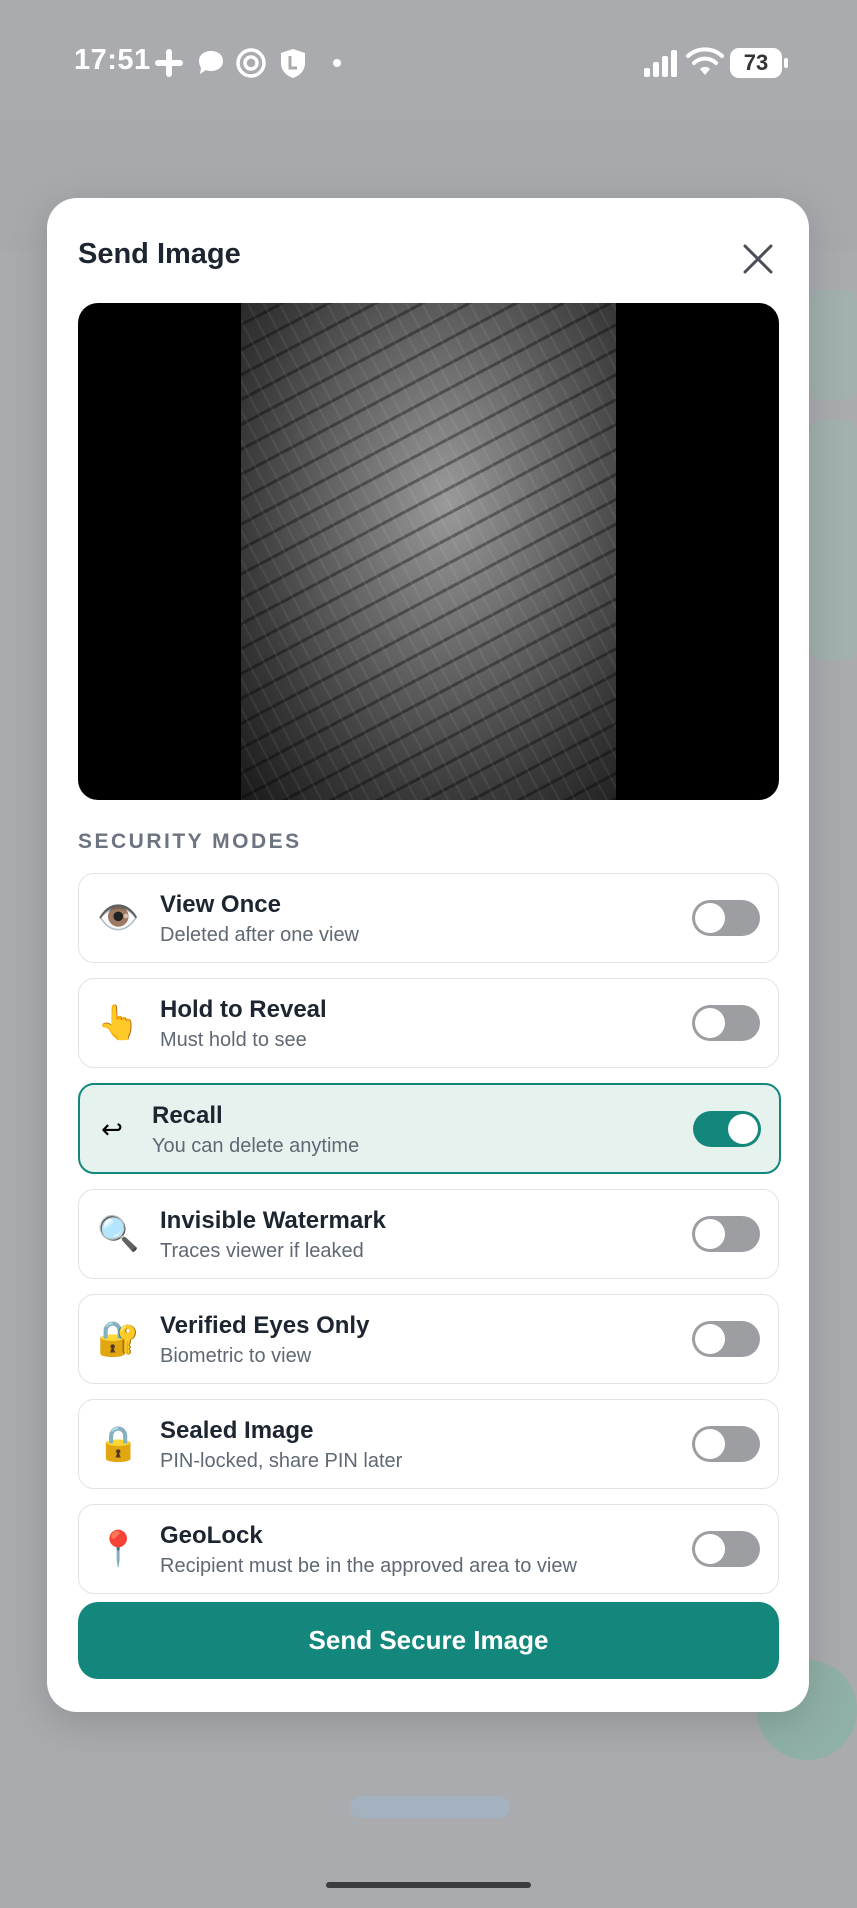 The height and width of the screenshot is (1908, 857). Describe the element at coordinates (705, 61) in the screenshot. I see `wifi-icon` at that location.